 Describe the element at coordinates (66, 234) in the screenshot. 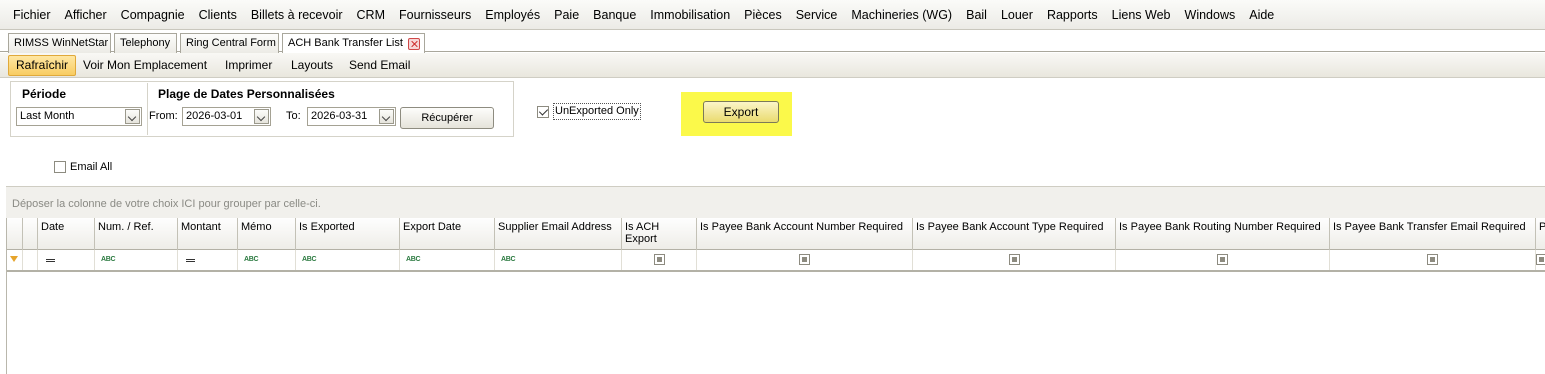

I see `col-header-date: Date` at that location.